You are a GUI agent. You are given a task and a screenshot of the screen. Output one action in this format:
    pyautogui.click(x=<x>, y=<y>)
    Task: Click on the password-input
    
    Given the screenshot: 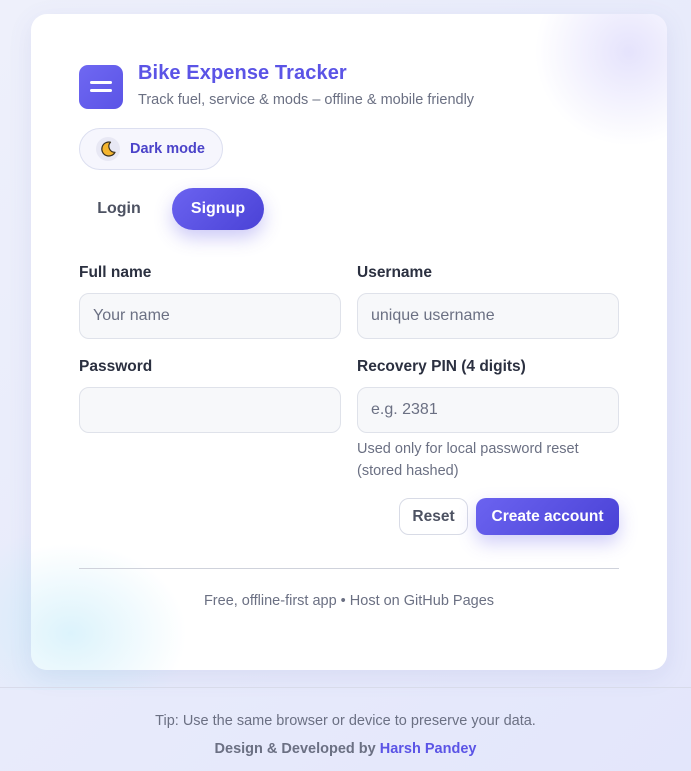 What is the action you would take?
    pyautogui.click(x=210, y=410)
    